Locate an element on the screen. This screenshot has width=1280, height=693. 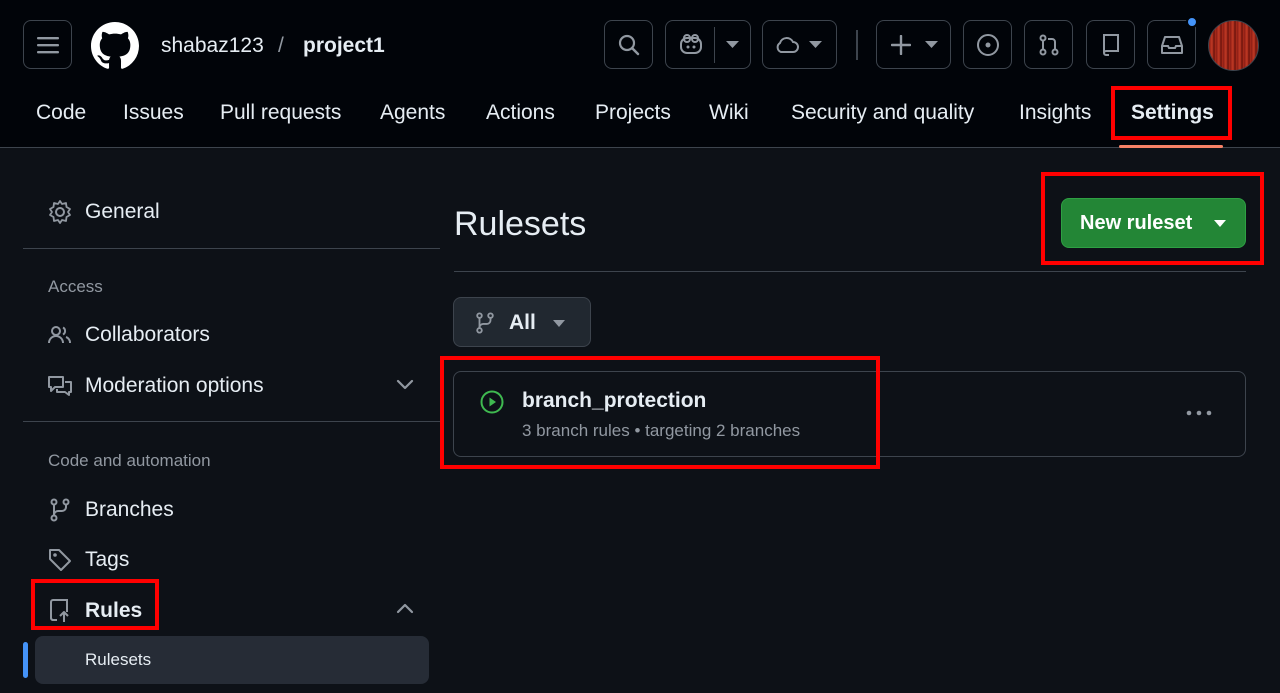
sidebar-item-collaborators: Collaborators is located at coordinates (128, 335).